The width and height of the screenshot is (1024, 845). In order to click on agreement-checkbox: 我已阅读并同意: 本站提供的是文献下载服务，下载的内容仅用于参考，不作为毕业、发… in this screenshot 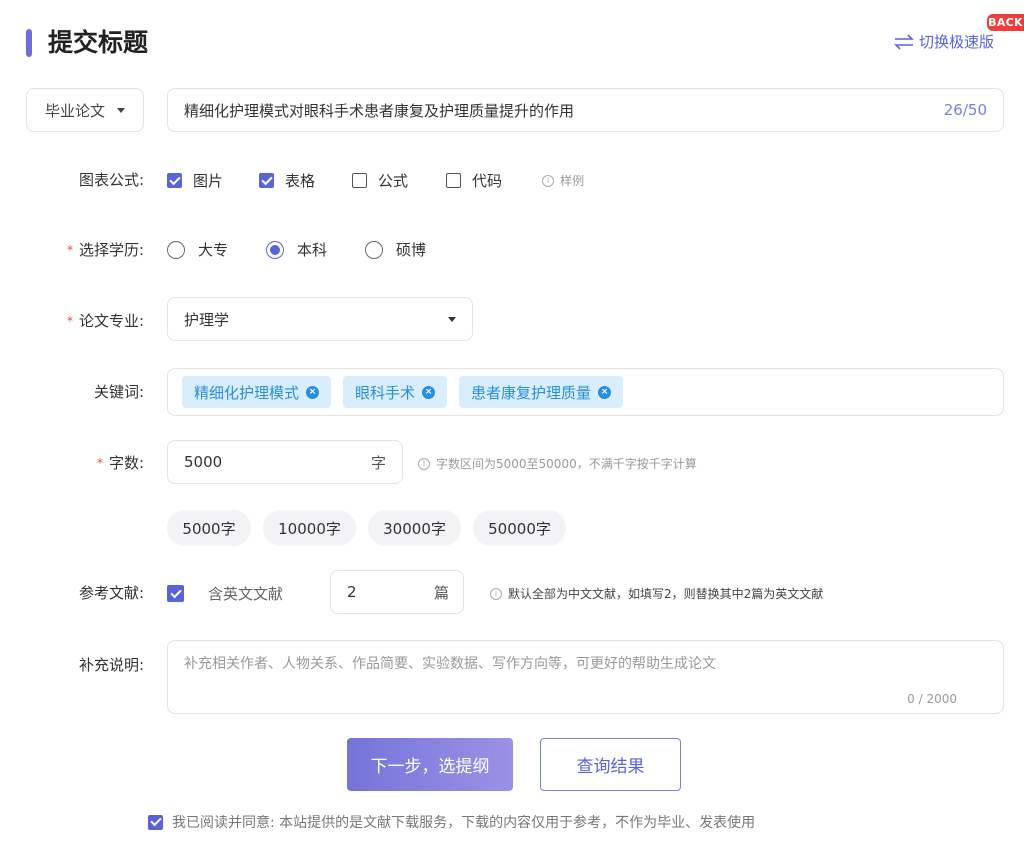, I will do `click(451, 822)`.